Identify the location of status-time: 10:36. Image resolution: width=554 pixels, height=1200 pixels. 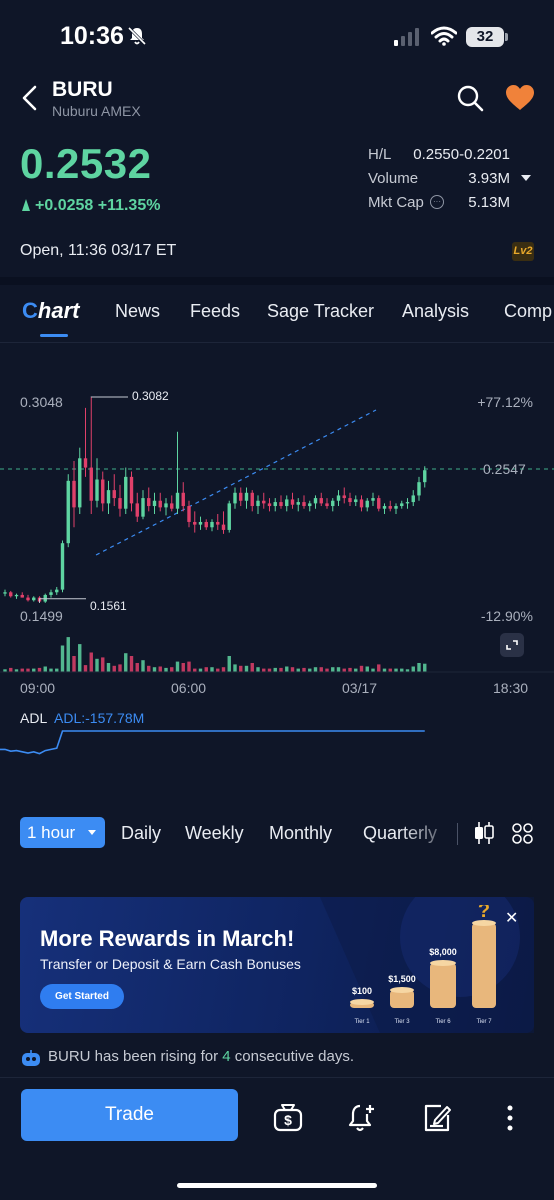
(92, 36).